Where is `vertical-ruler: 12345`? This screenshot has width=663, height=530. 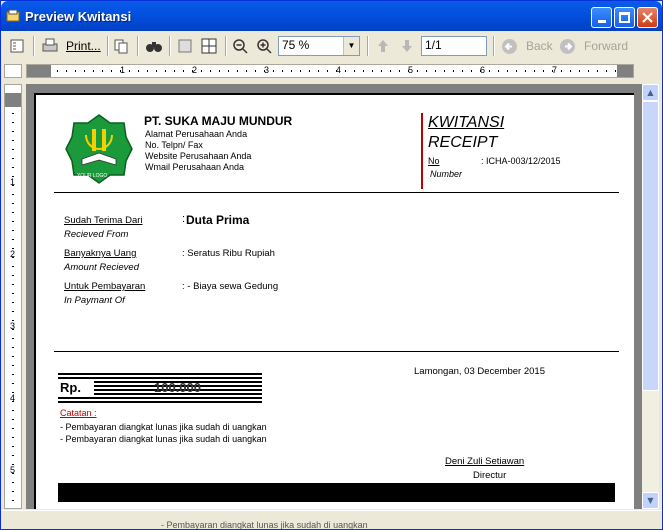
vertical-ruler: 12345 is located at coordinates (13, 296).